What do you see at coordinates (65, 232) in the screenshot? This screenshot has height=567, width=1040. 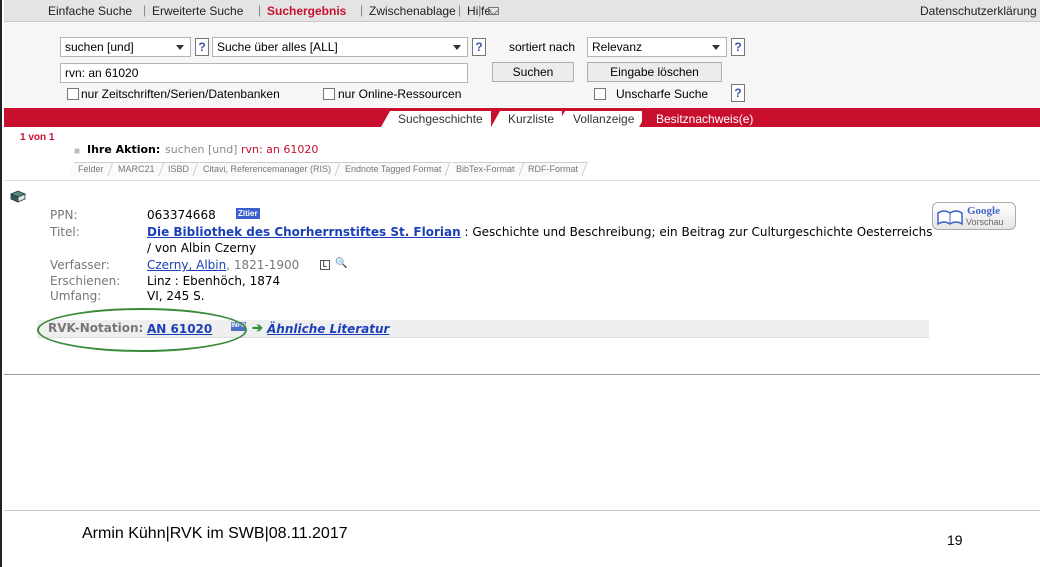 I see `title-label: Titel:` at bounding box center [65, 232].